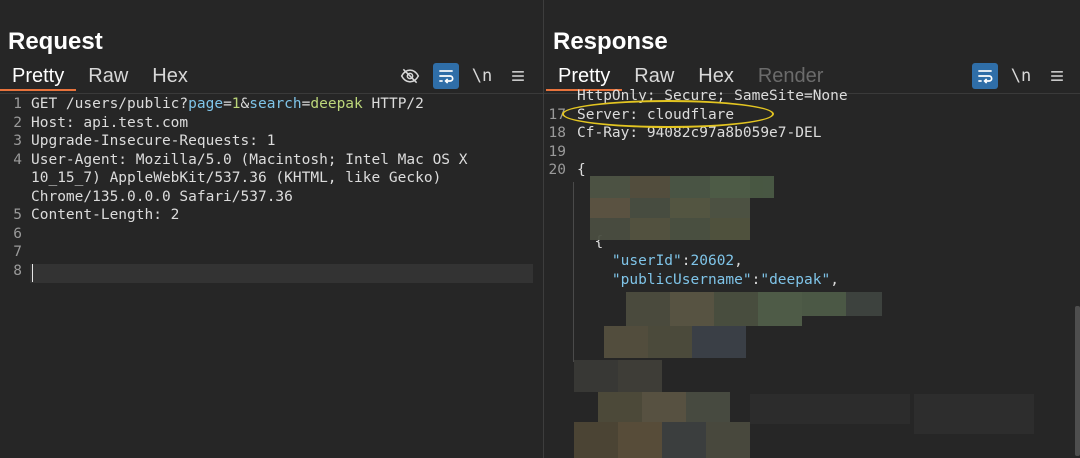  Describe the element at coordinates (17, 122) in the screenshot. I see `line-number: 2` at that location.